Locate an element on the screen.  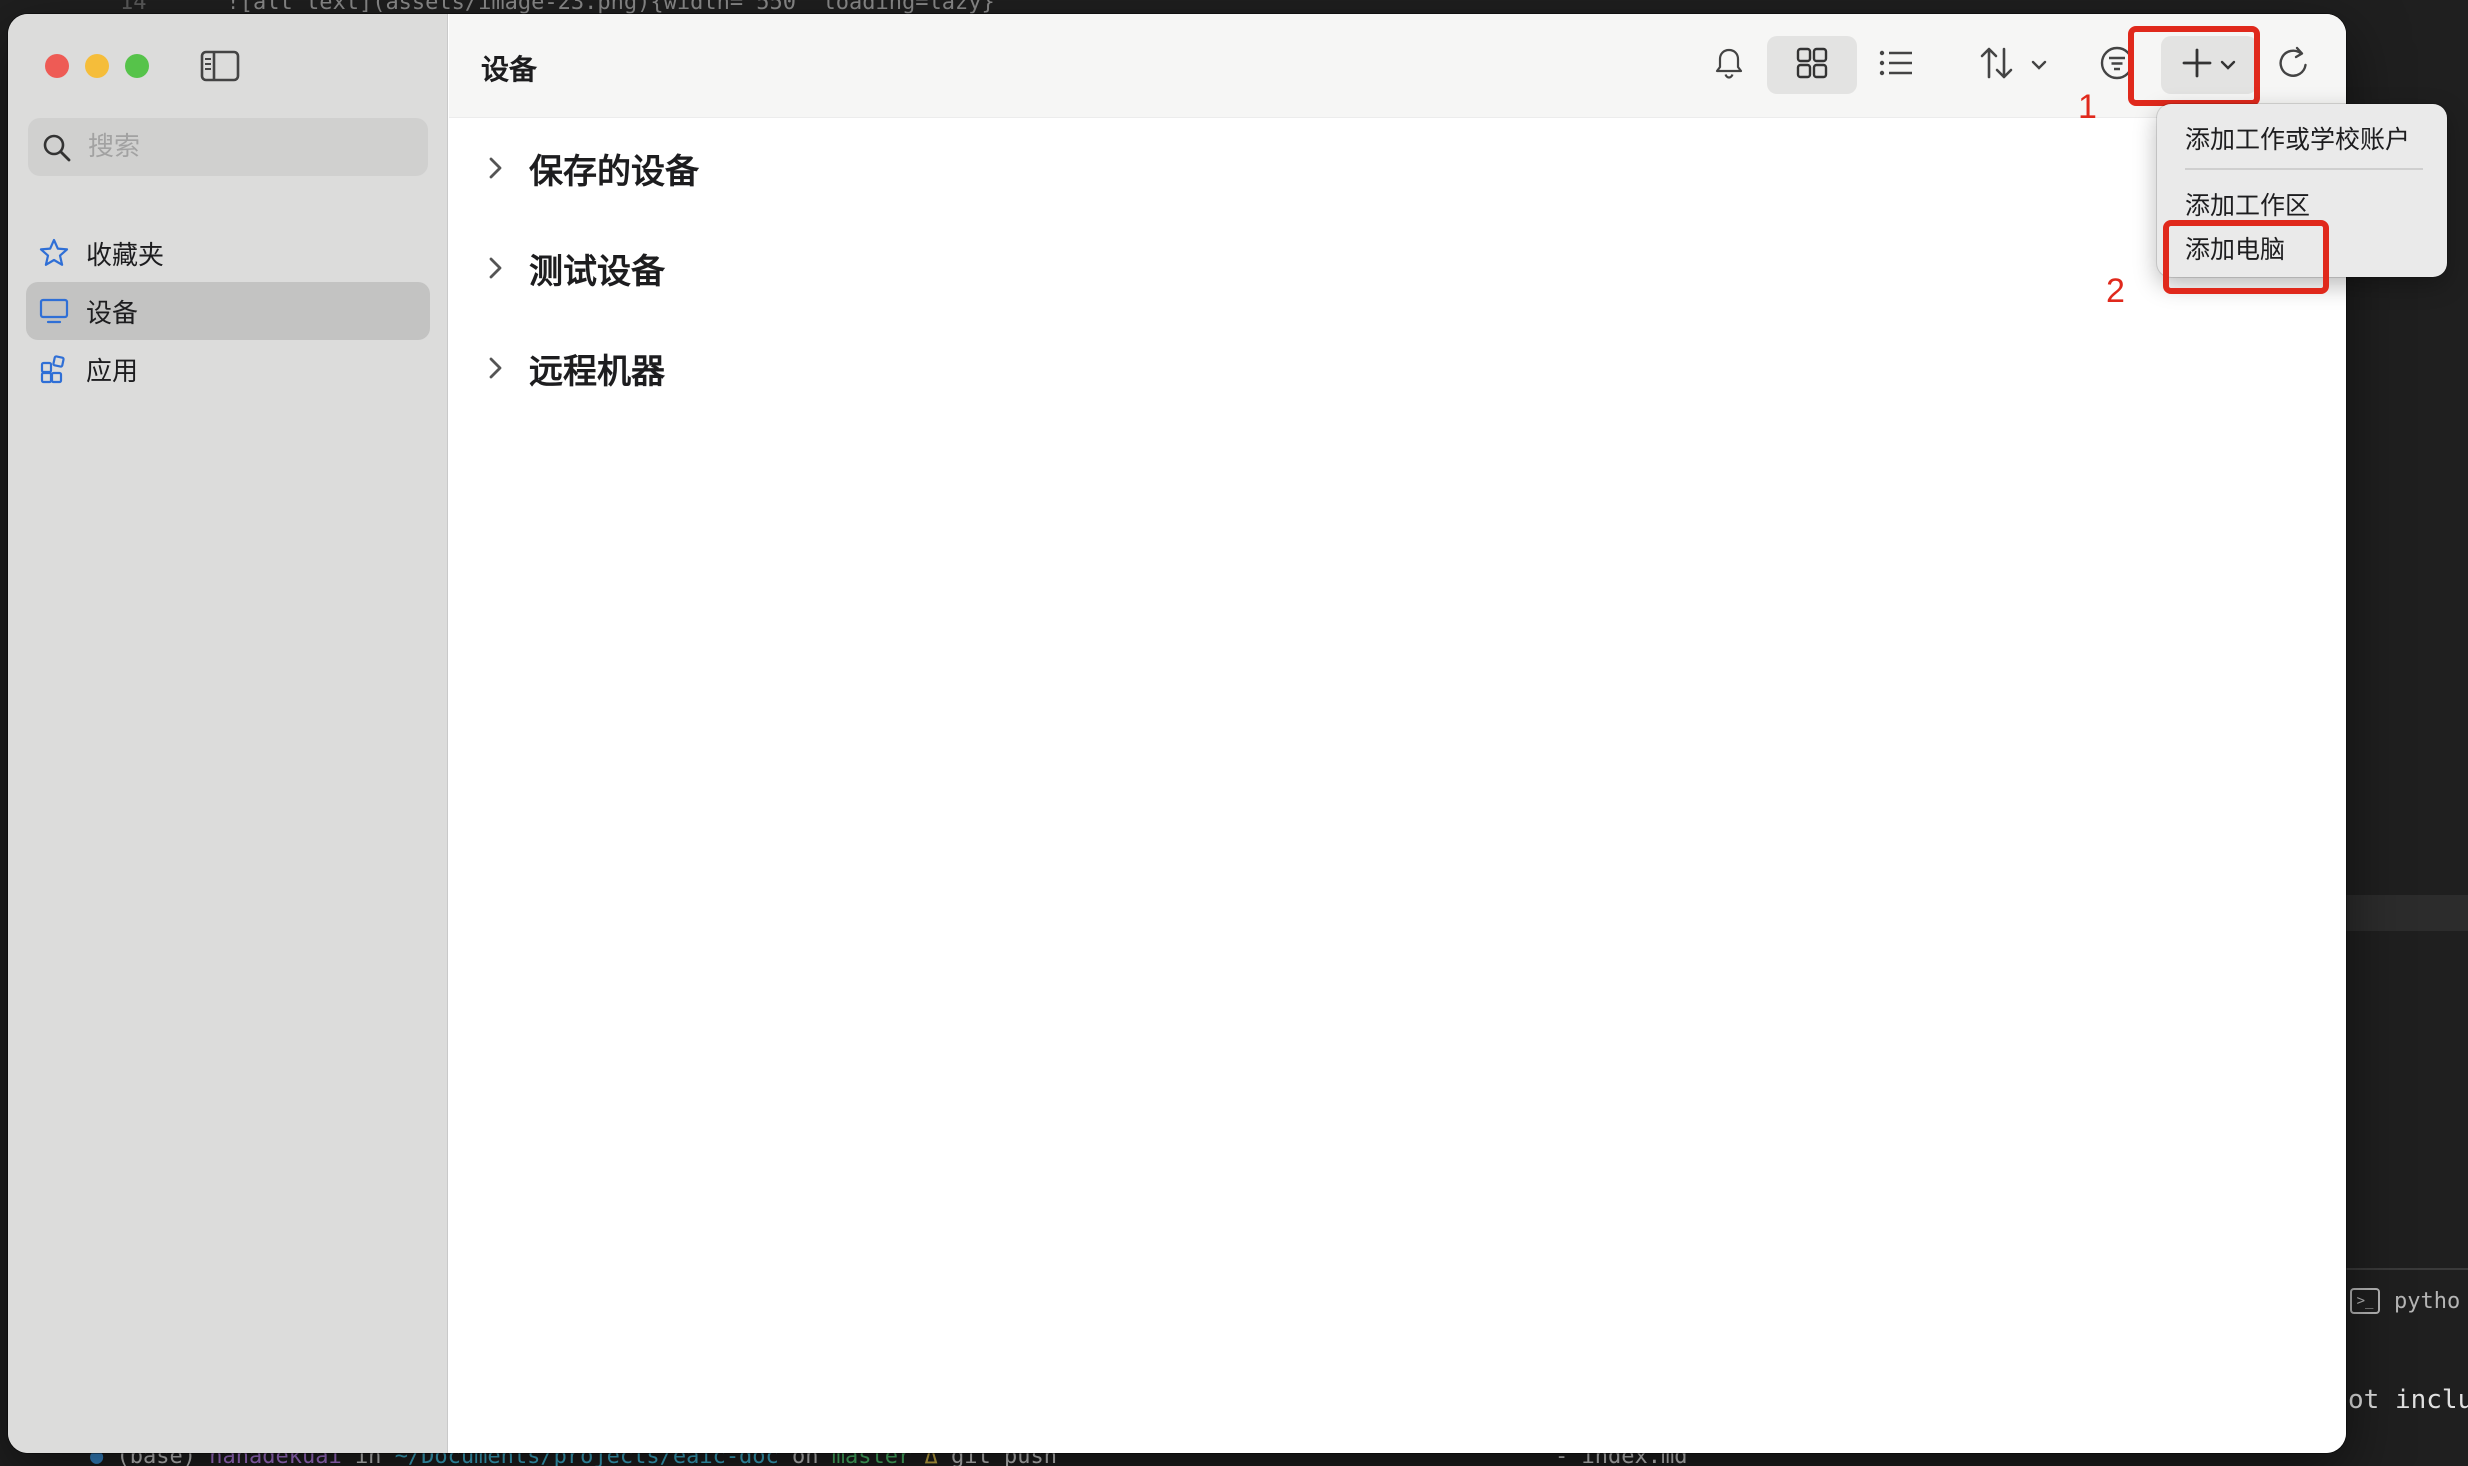
group-label: 远程机器 is located at coordinates (597, 371).